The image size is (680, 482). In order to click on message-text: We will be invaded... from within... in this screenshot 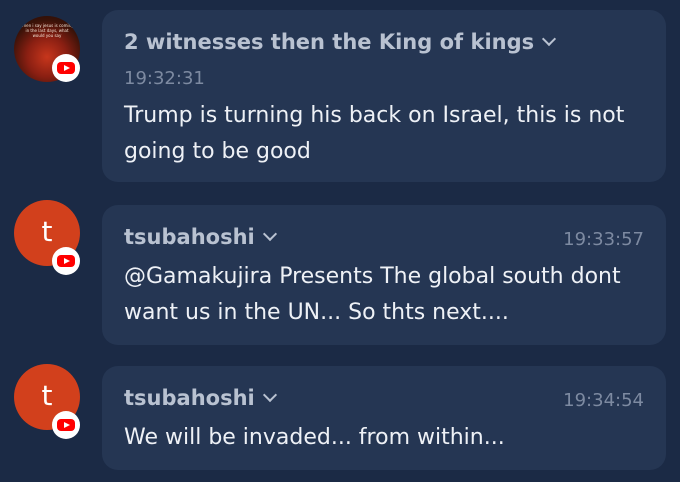, I will do `click(314, 437)`.